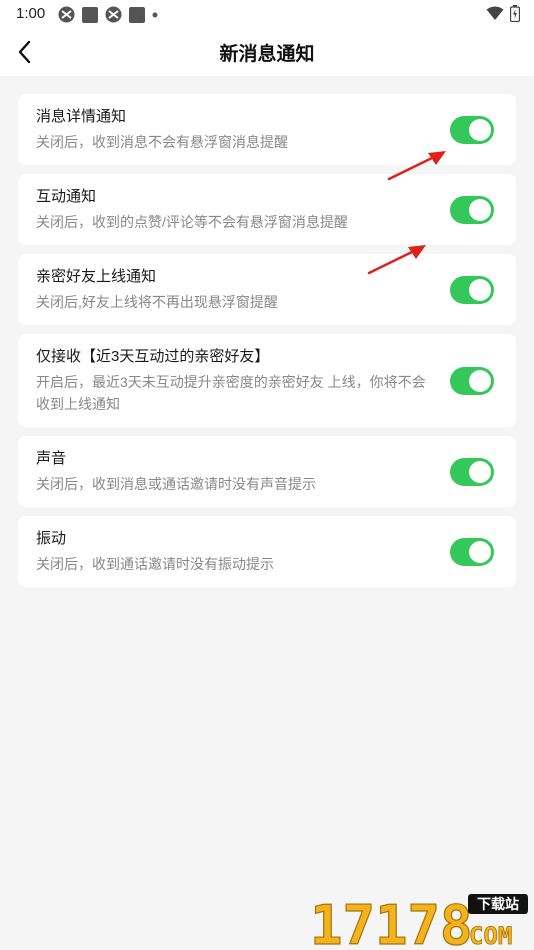 Image resolution: width=534 pixels, height=950 pixels. Describe the element at coordinates (391, 922) in the screenshot. I see `watermark-brand: 17178` at that location.